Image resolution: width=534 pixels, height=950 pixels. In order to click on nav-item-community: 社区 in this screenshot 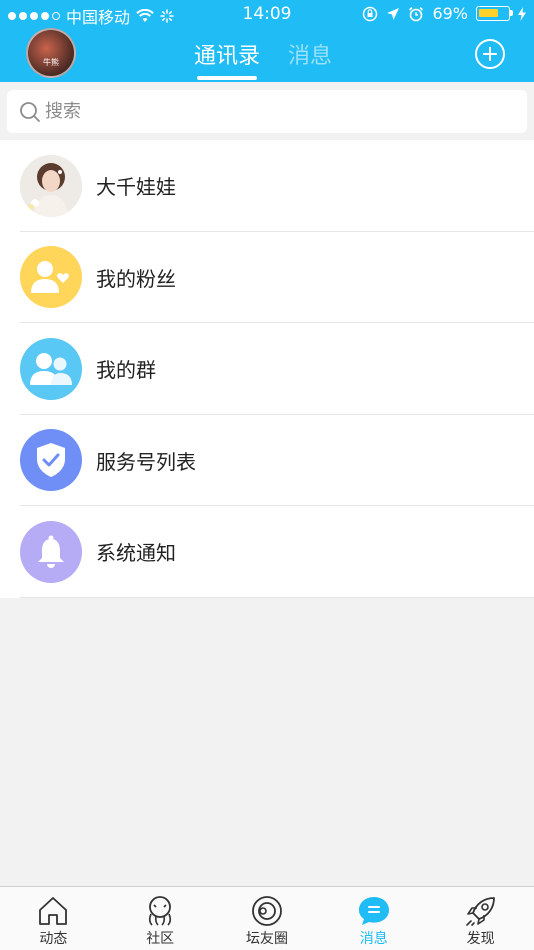, I will do `click(160, 918)`.